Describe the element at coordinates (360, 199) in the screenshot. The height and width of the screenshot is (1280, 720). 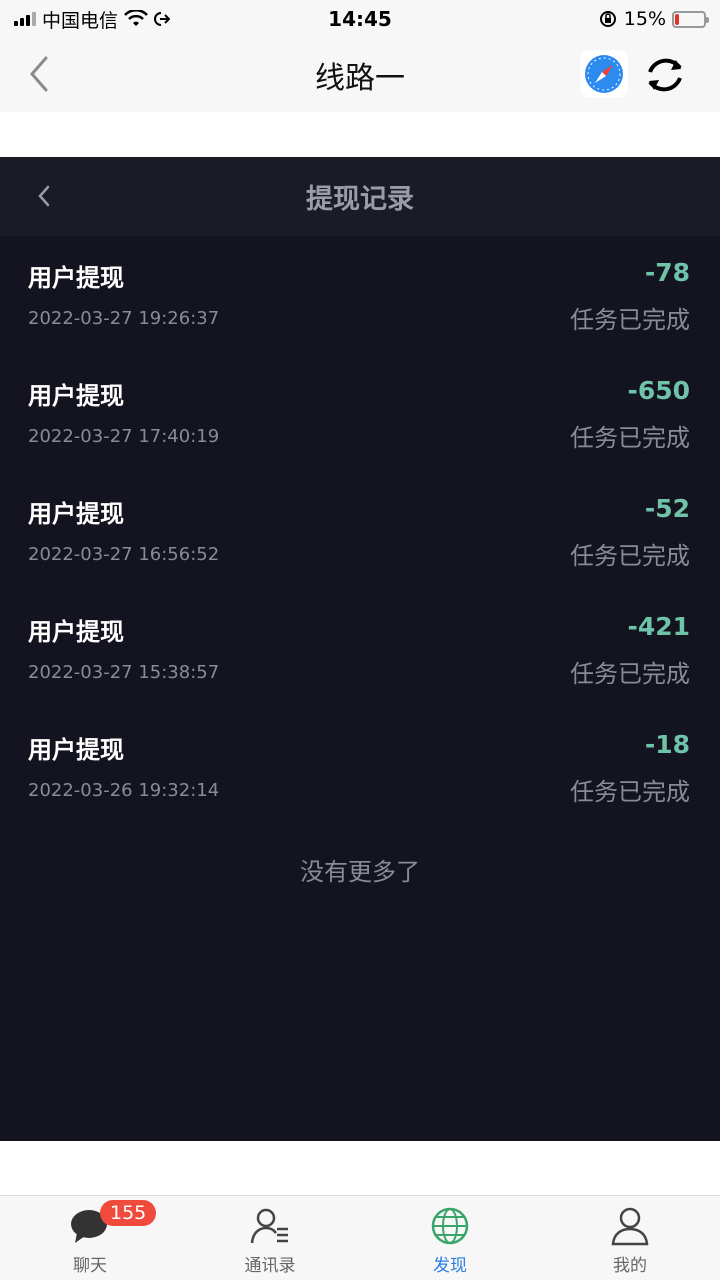
I see `sub-title: 提现记录` at that location.